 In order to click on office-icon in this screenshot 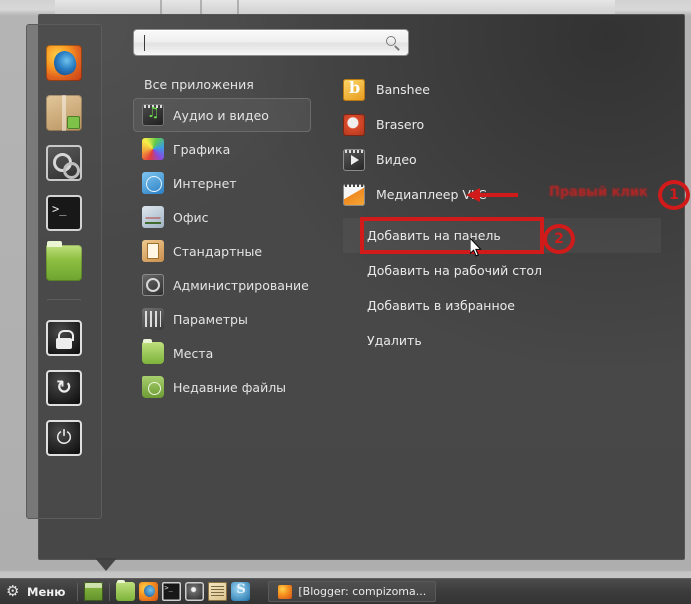, I will do `click(153, 217)`.